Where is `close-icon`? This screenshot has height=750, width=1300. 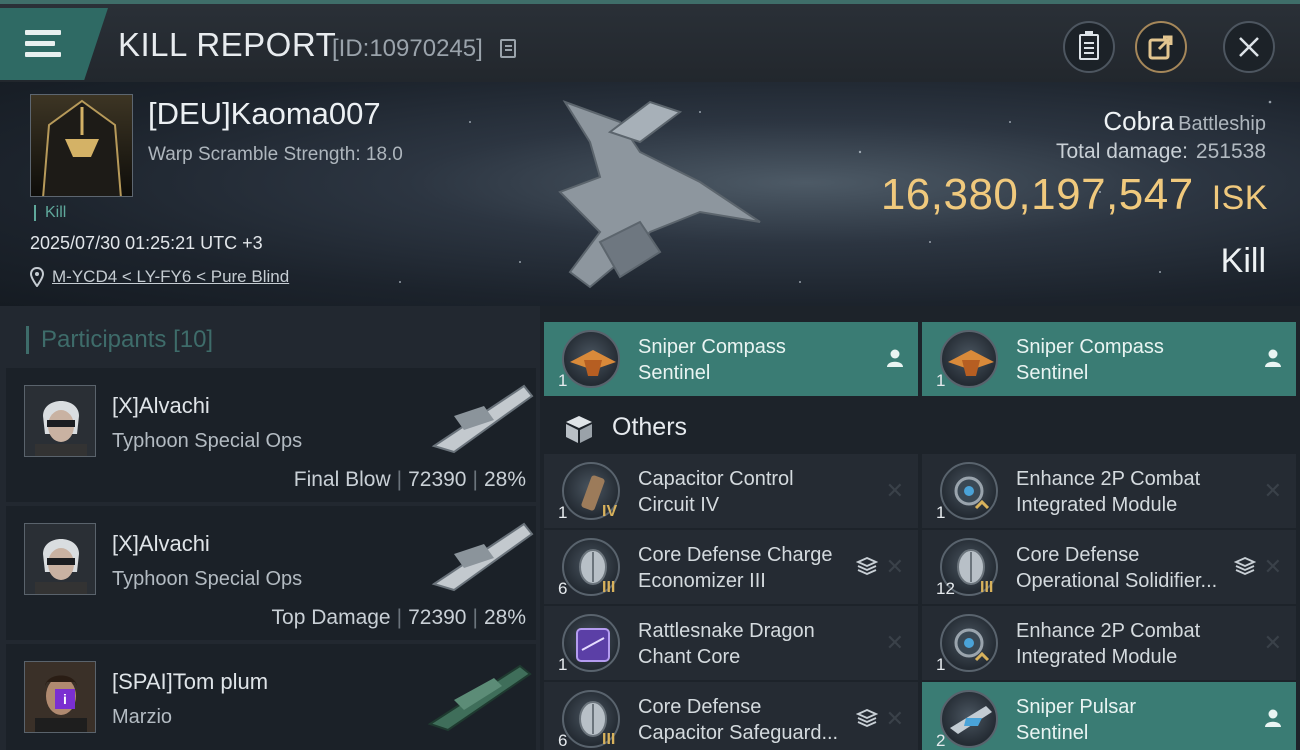
close-icon is located at coordinates (1249, 47).